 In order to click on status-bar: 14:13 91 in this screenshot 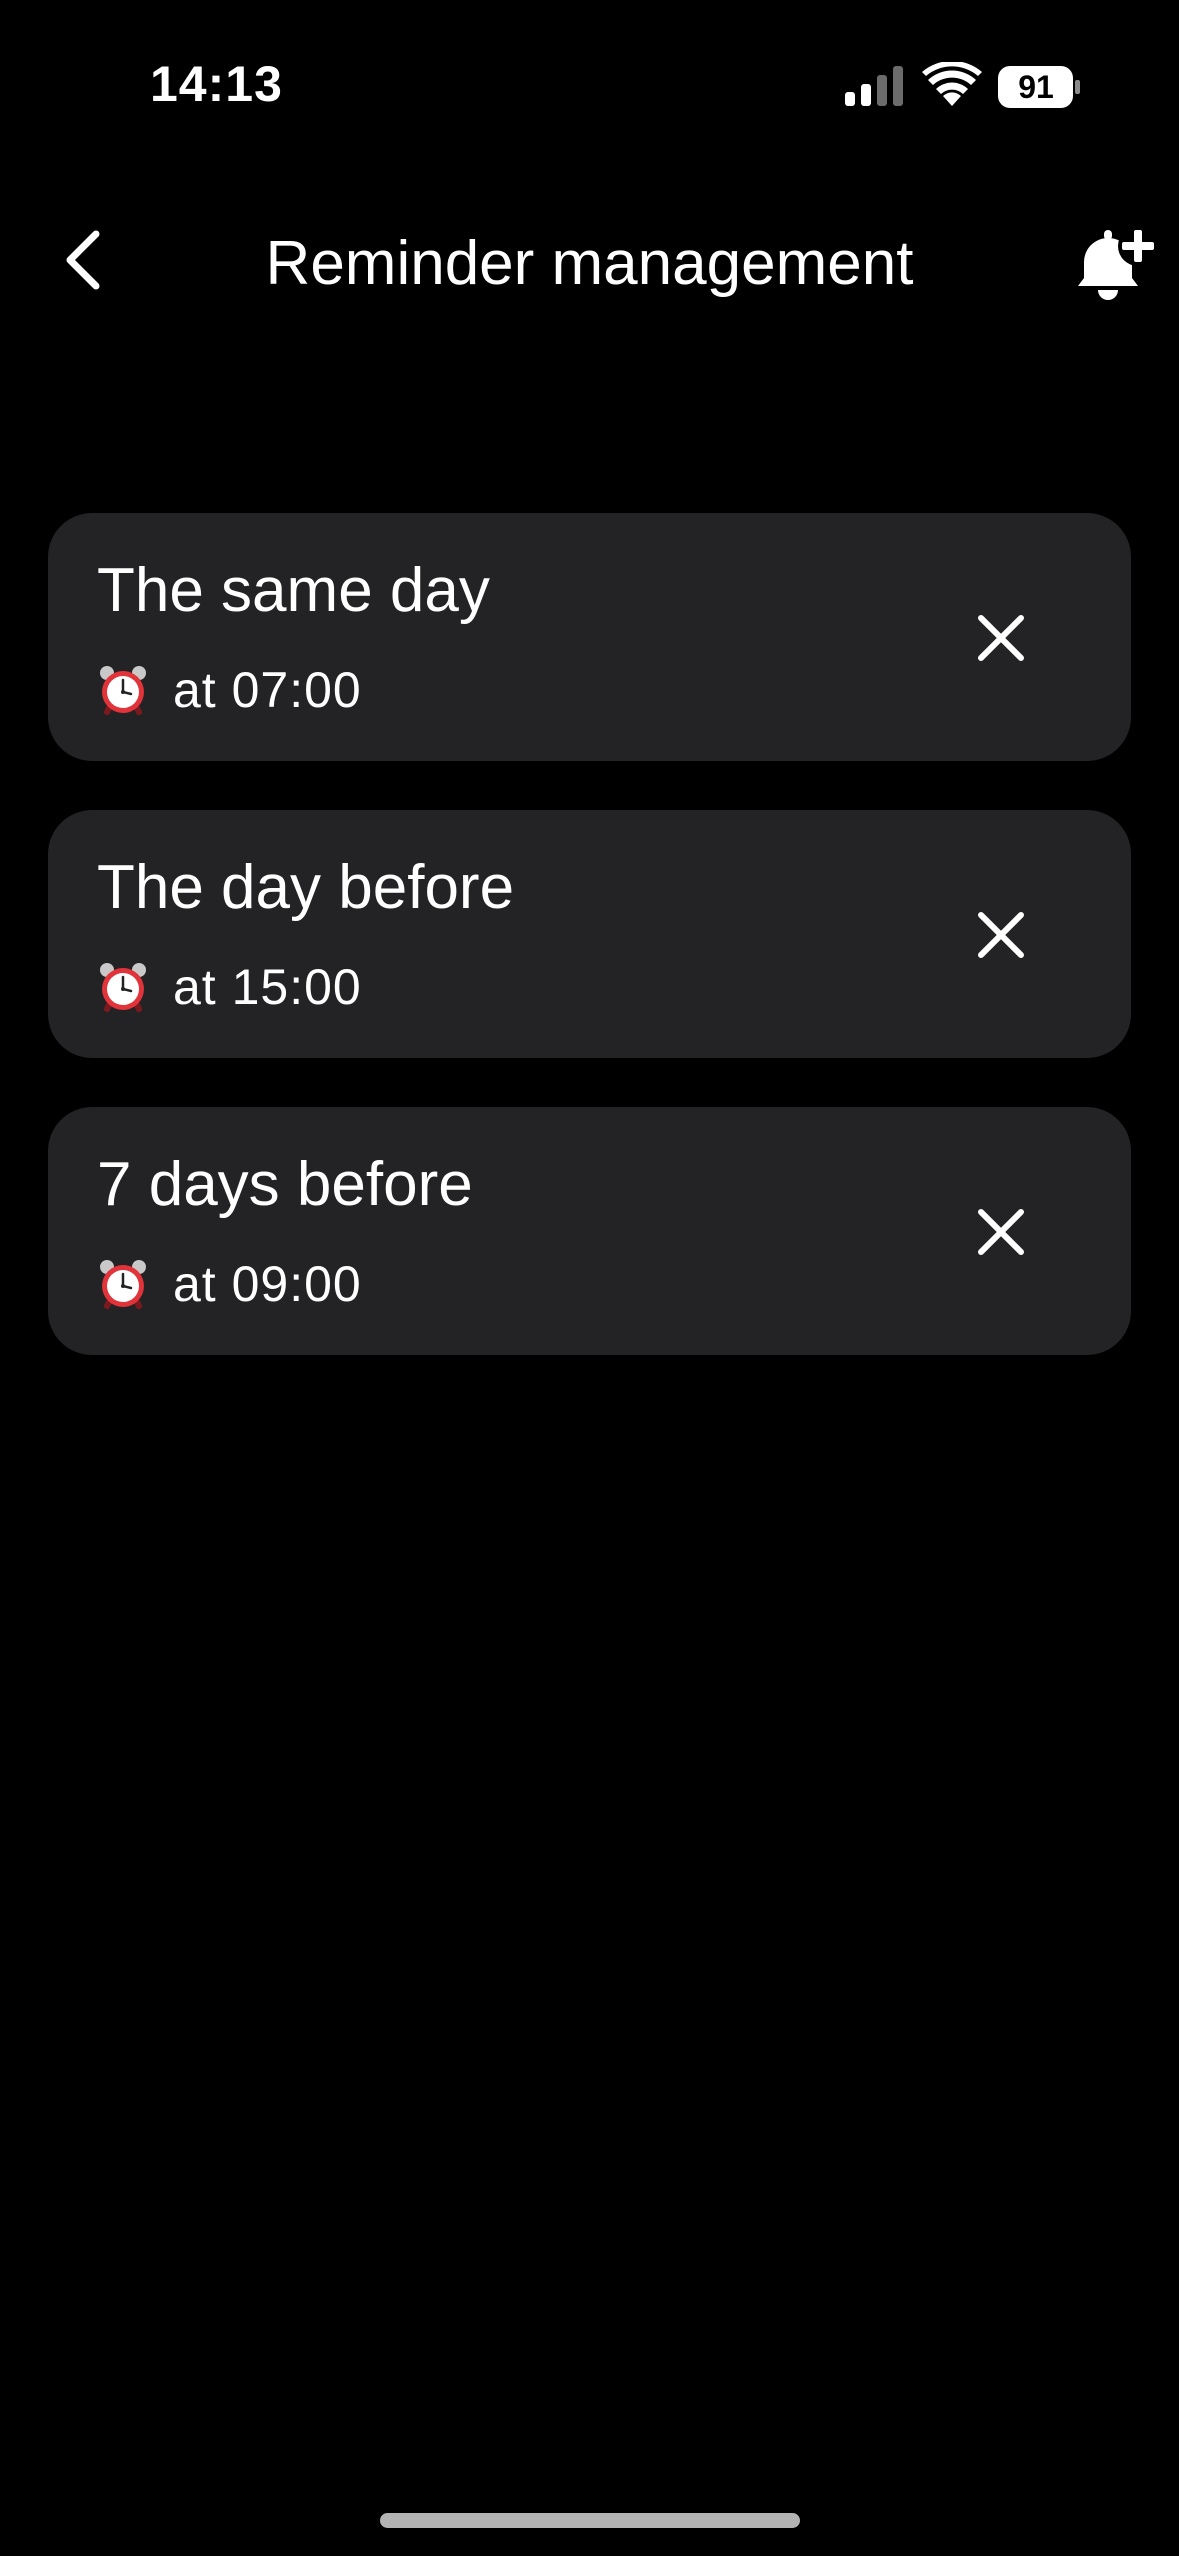, I will do `click(589, 75)`.